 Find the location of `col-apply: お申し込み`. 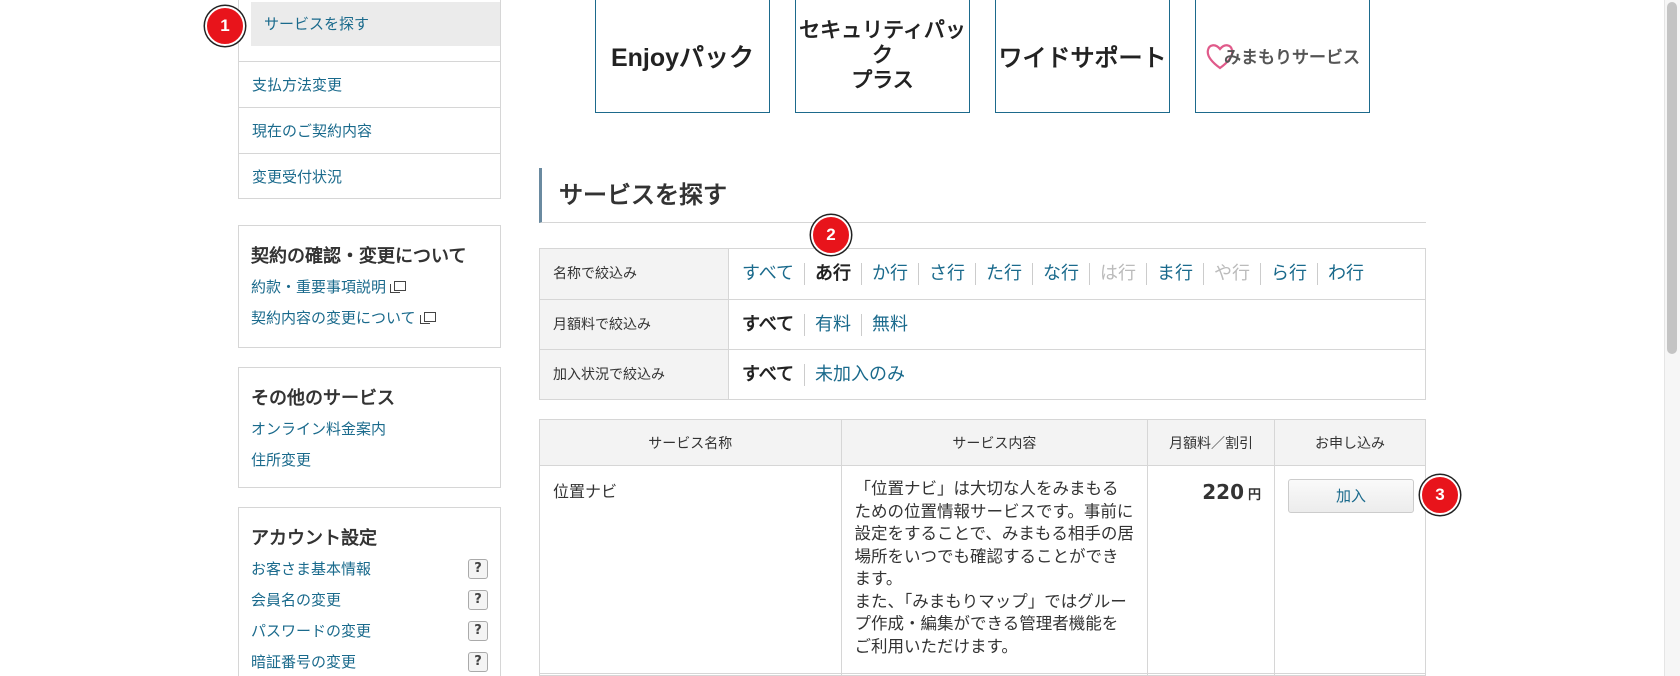

col-apply: お申し込み is located at coordinates (1350, 442).